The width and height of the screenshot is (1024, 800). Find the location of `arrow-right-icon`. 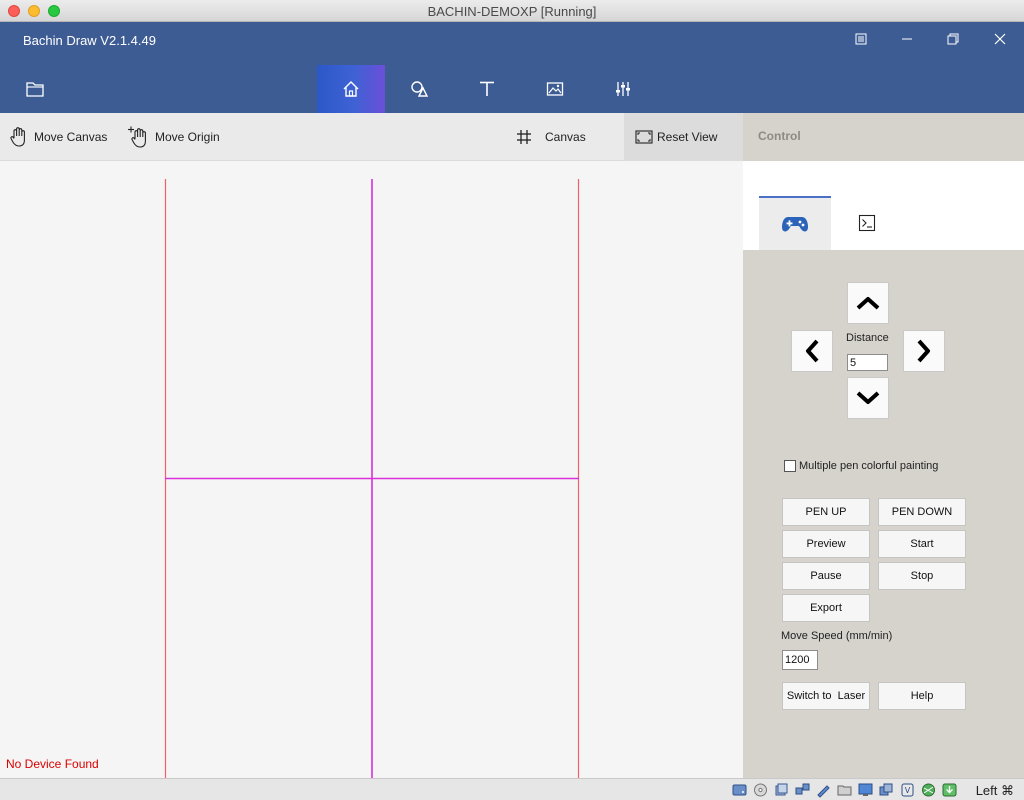

arrow-right-icon is located at coordinates (923, 351).